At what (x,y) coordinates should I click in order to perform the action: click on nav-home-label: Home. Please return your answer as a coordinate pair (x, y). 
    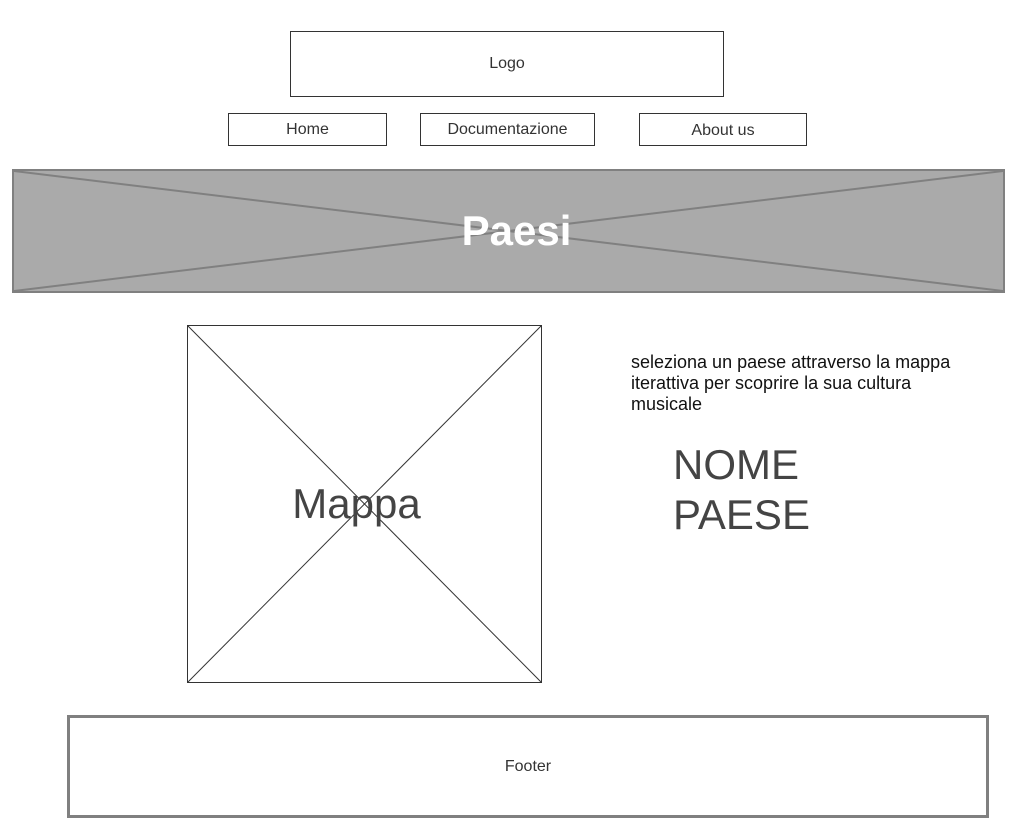
    Looking at the image, I should click on (307, 129).